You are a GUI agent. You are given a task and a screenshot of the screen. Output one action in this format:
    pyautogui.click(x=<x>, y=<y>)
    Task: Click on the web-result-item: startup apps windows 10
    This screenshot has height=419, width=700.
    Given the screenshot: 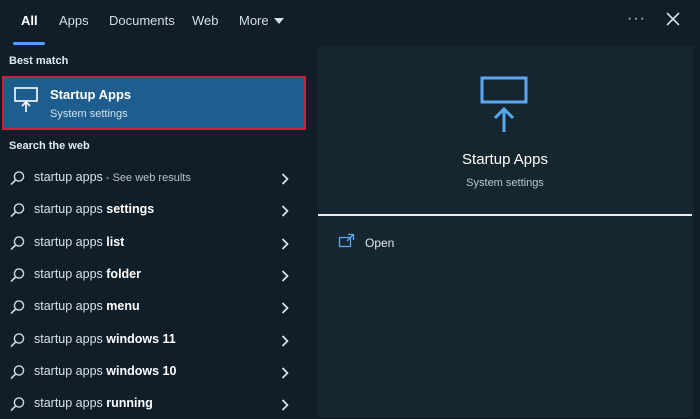 What is the action you would take?
    pyautogui.click(x=153, y=372)
    